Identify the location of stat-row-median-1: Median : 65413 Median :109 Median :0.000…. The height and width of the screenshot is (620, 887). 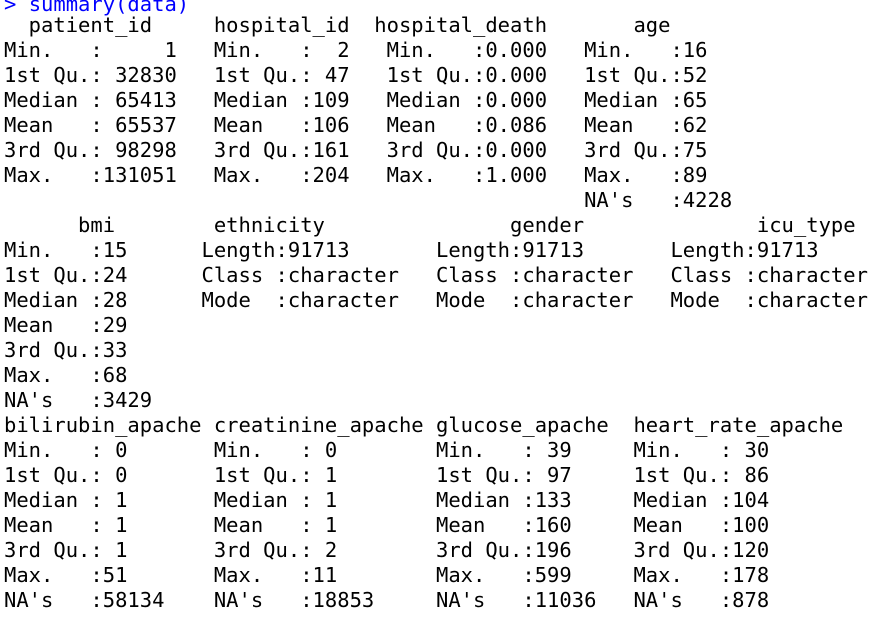
(356, 100).